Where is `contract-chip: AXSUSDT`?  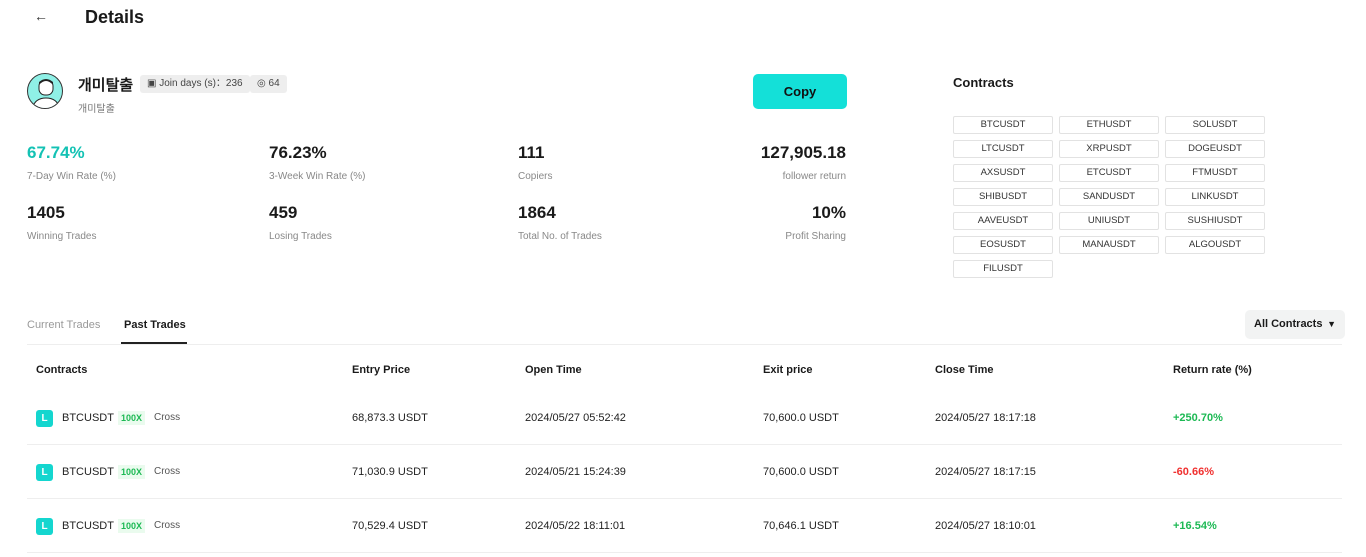 contract-chip: AXSUSDT is located at coordinates (1003, 173).